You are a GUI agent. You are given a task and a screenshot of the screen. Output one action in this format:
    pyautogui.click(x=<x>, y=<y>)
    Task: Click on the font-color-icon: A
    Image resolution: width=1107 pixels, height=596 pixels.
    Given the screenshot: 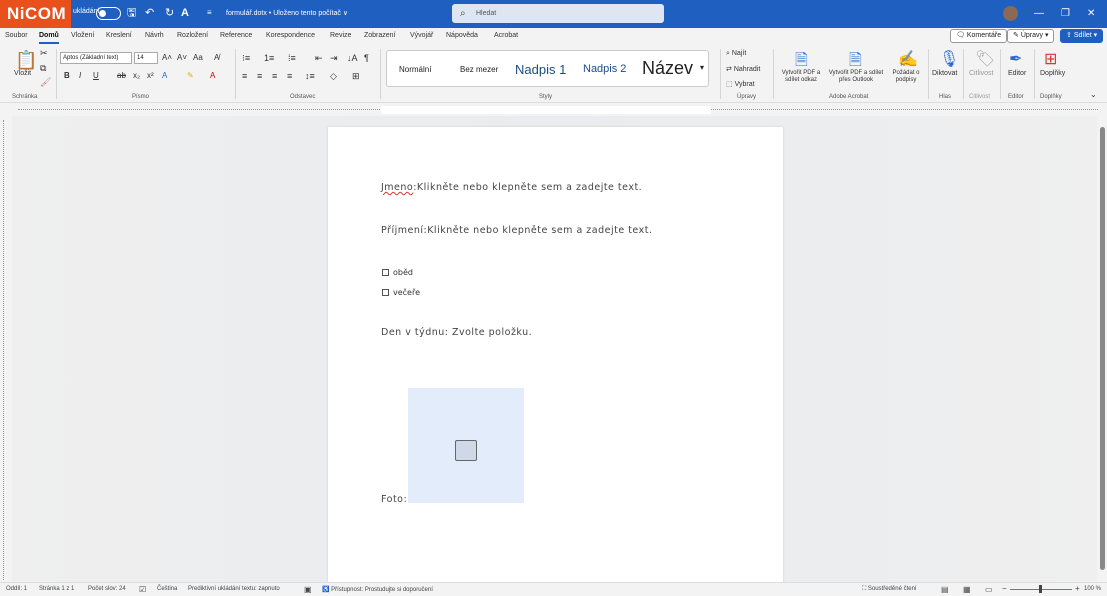 What is the action you would take?
    pyautogui.click(x=212, y=75)
    